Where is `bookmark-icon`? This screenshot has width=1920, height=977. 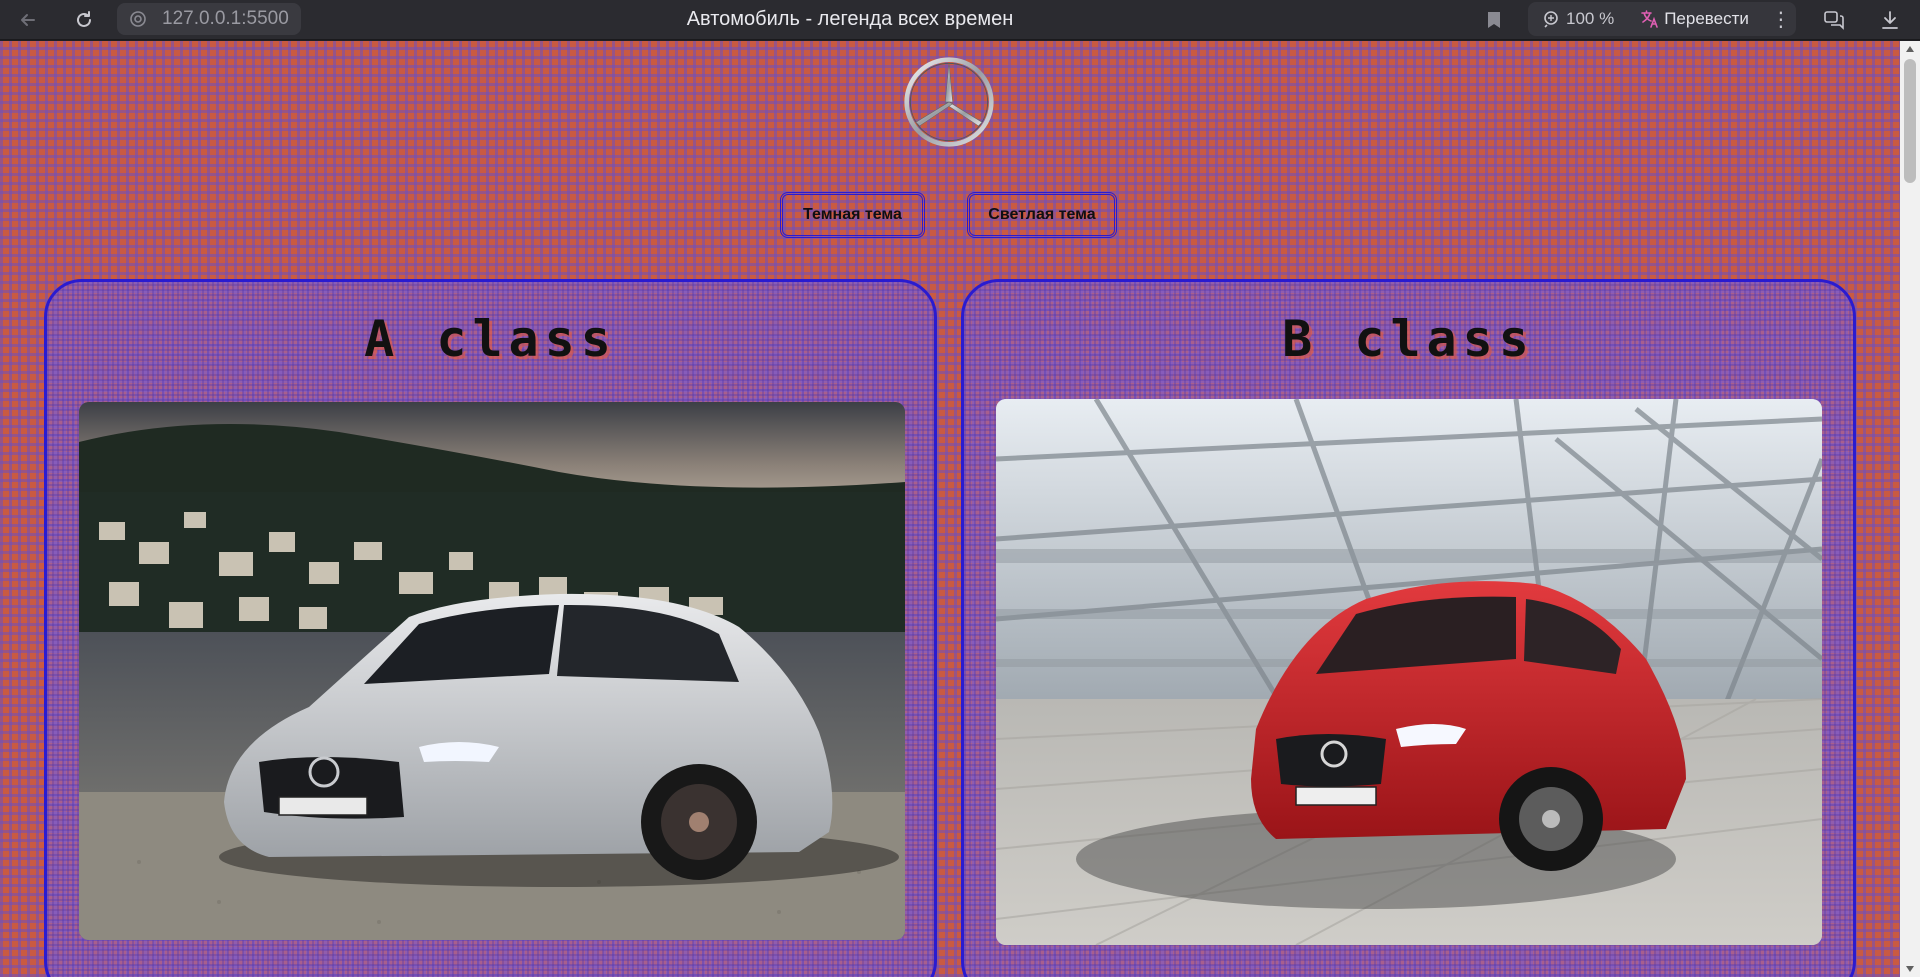
bookmark-icon is located at coordinates (1494, 20).